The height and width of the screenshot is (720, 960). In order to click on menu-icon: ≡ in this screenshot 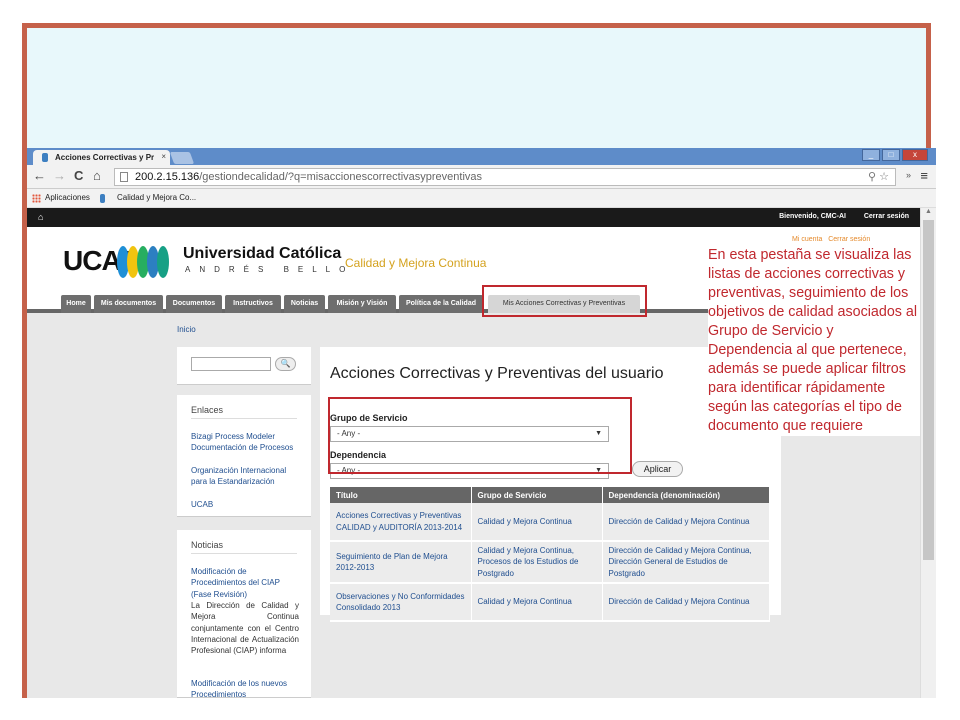, I will do `click(924, 175)`.